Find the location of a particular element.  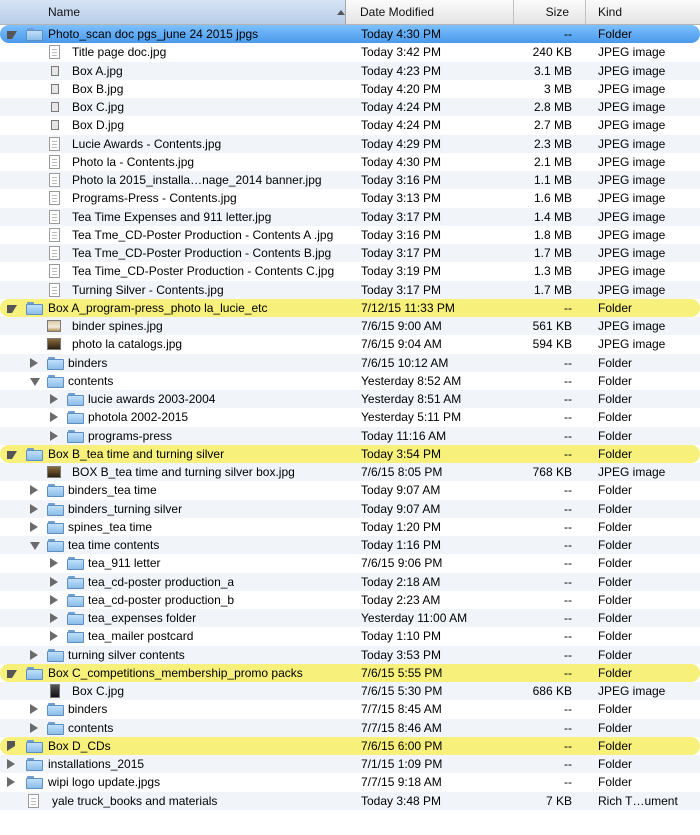

file-name: Turning Silver - Contents.jpg is located at coordinates (148, 289).